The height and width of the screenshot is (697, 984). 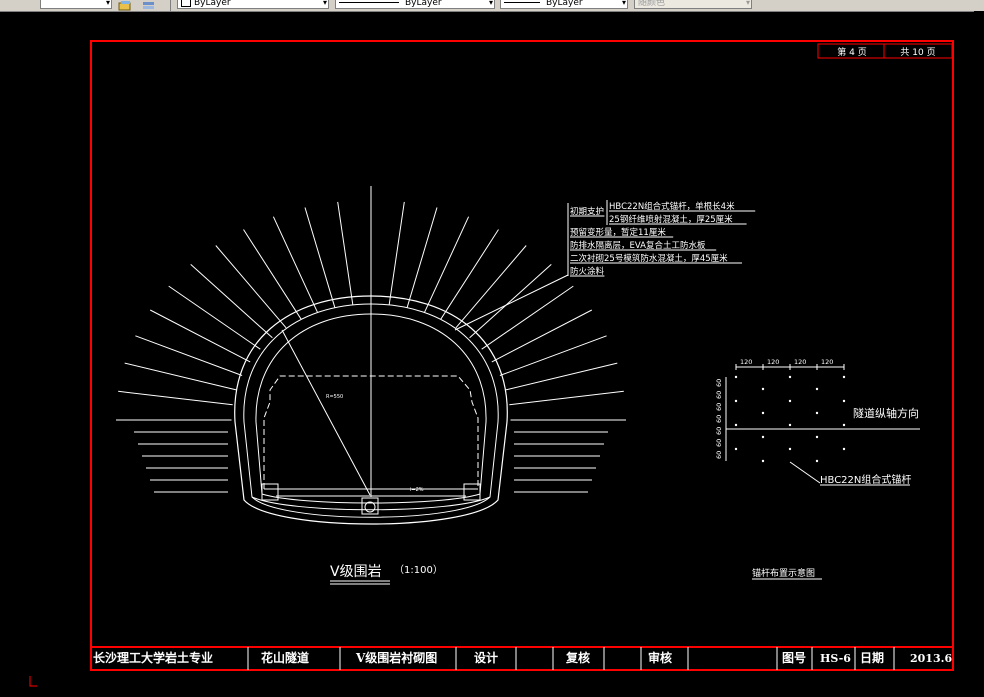 I want to click on color-dropdown-label: ByLayer, so click(x=212, y=4).